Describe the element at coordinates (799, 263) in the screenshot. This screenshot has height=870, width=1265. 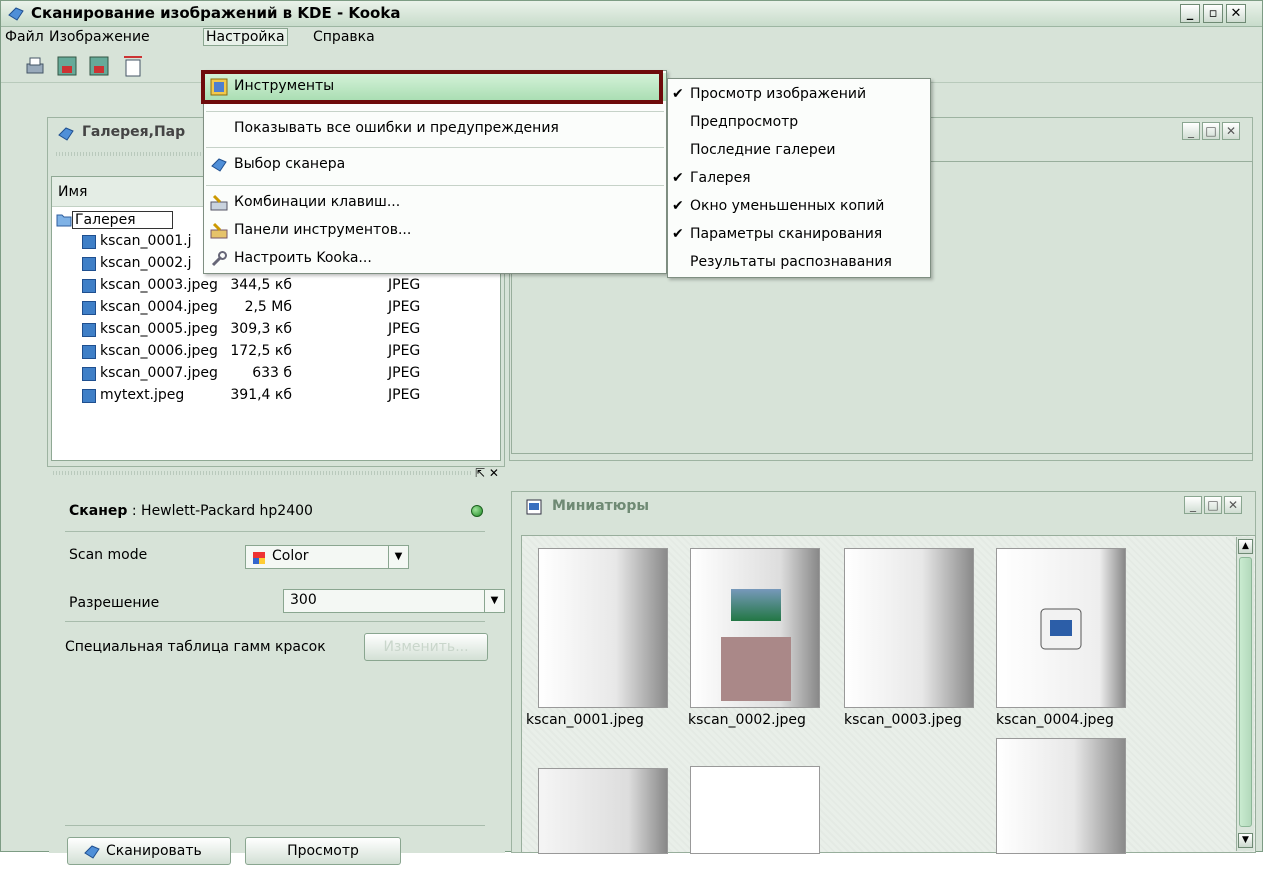
I see `submenu-item-ocr-results: Результаты распознавания` at that location.